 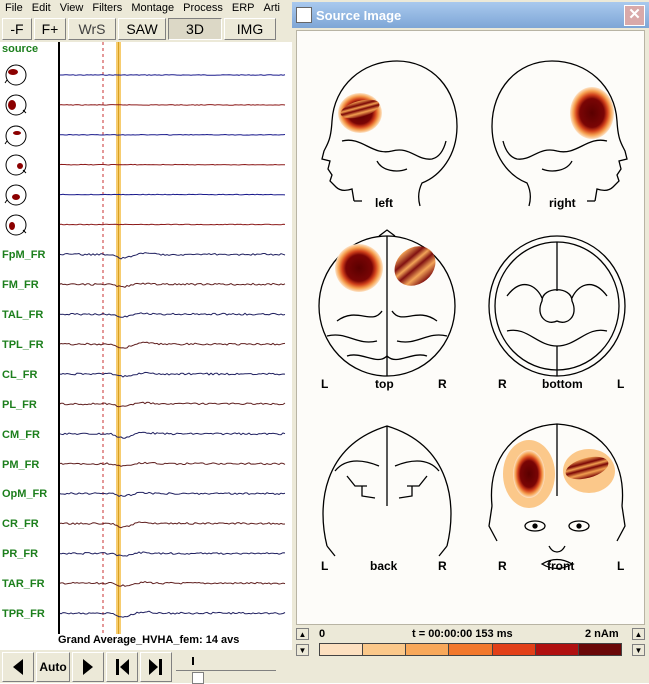 What do you see at coordinates (442, 384) in the screenshot?
I see `orient-top-r: R` at bounding box center [442, 384].